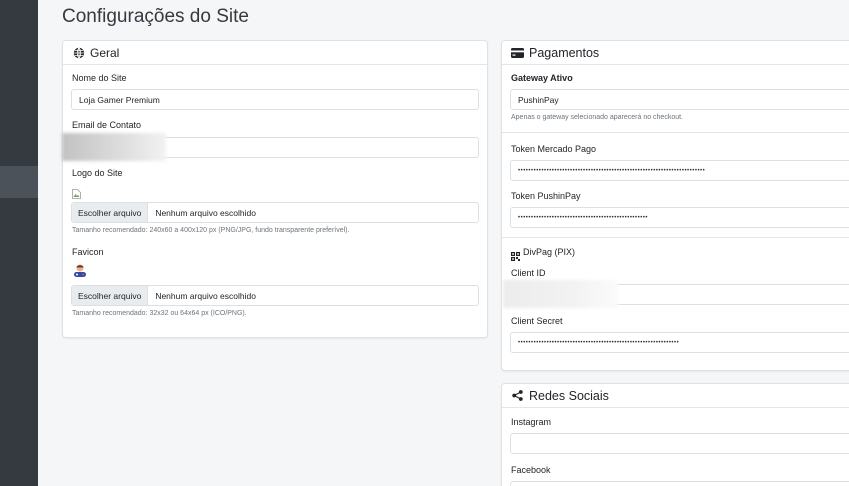 The width and height of the screenshot is (849, 486). Describe the element at coordinates (531, 470) in the screenshot. I see `facebook-label: Facebook` at that location.